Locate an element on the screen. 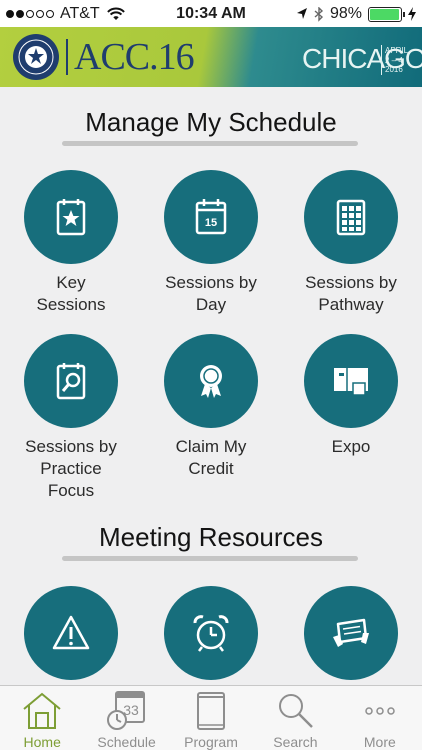 The image size is (422, 750). event-dates: APRIL 2 – 4 2016 is located at coordinates (397, 60).